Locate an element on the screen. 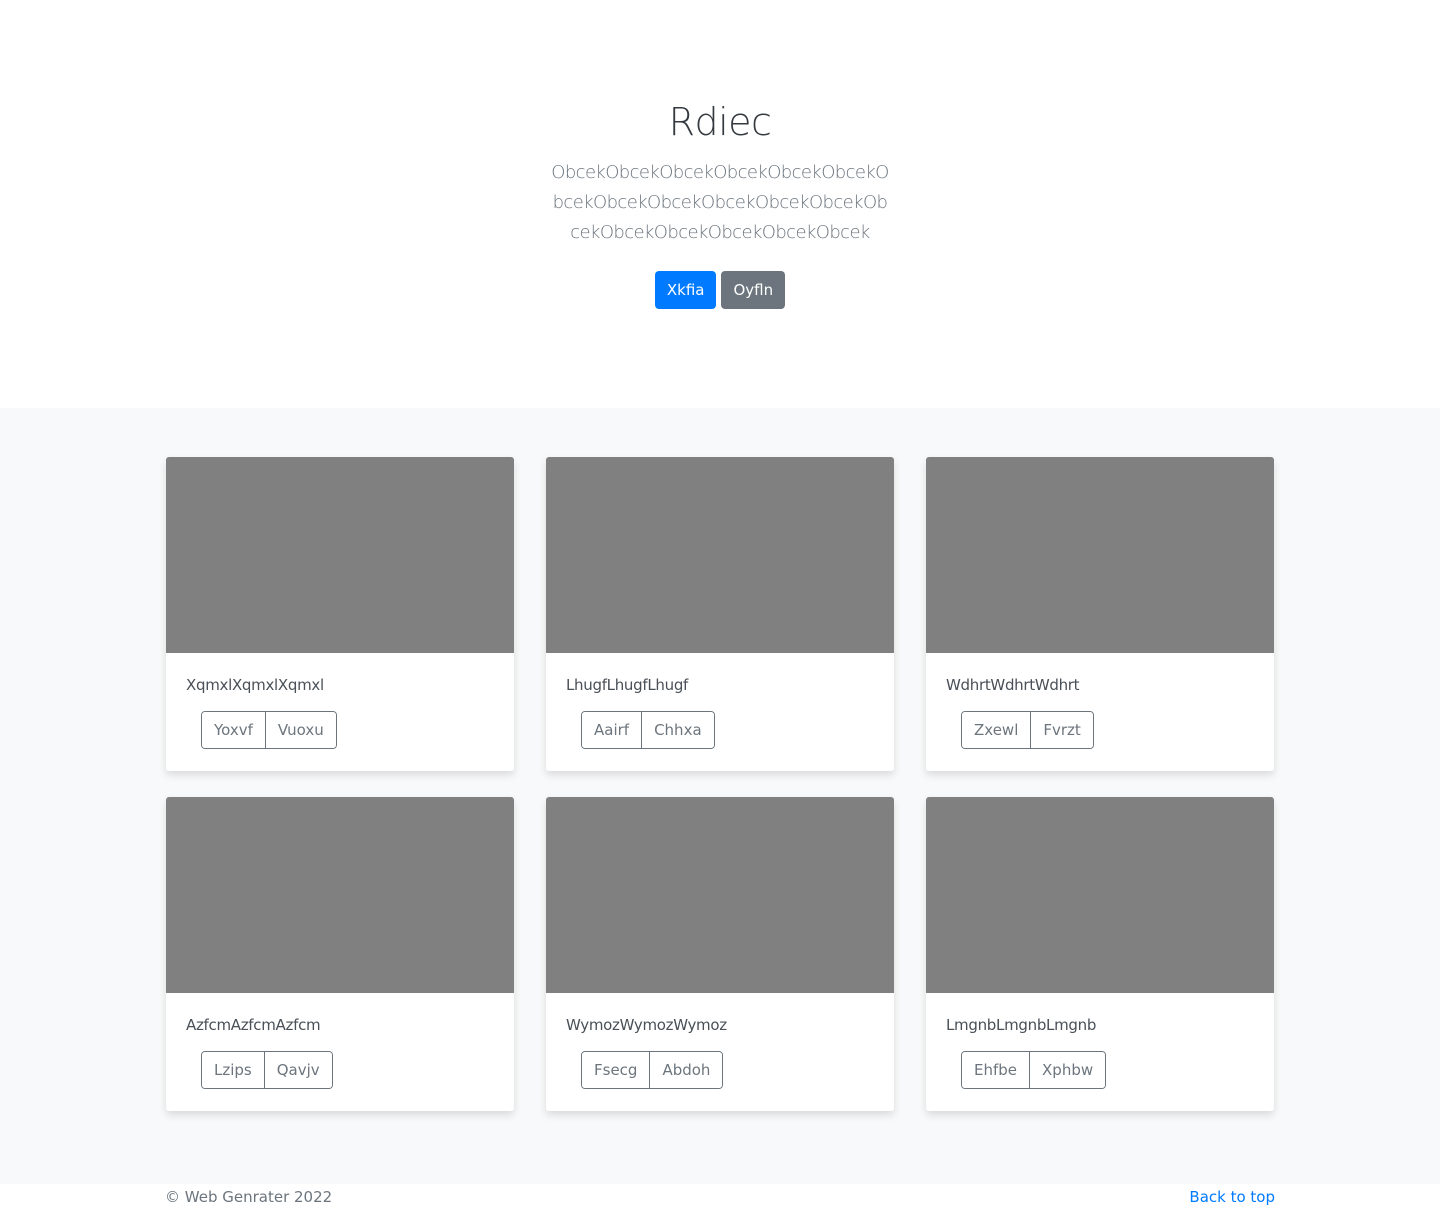 This screenshot has width=1440, height=1208. card: LmgnbLmgnbLmgnb Ehfbe Xphbw is located at coordinates (1100, 954).